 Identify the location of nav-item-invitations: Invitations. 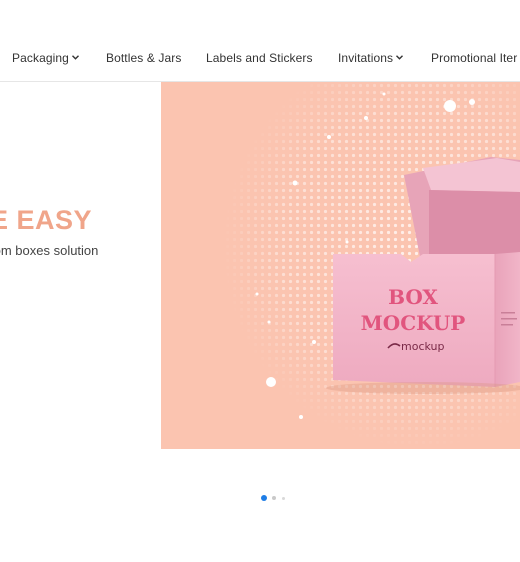
(371, 58).